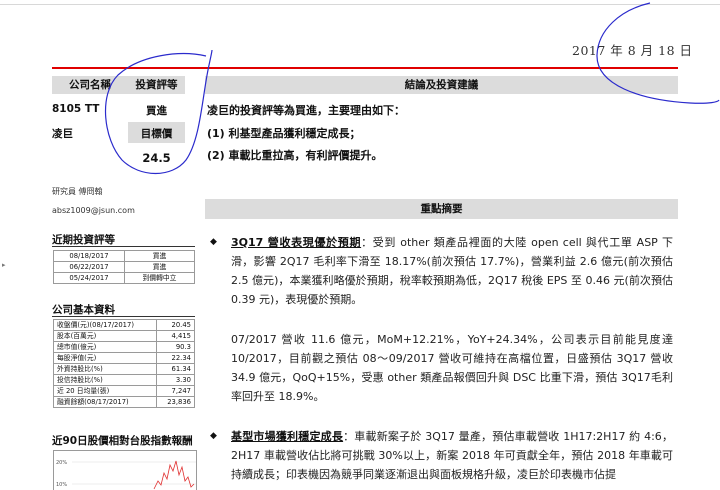 The width and height of the screenshot is (720, 490). Describe the element at coordinates (441, 209) in the screenshot. I see `summary-title: 重點摘要` at that location.